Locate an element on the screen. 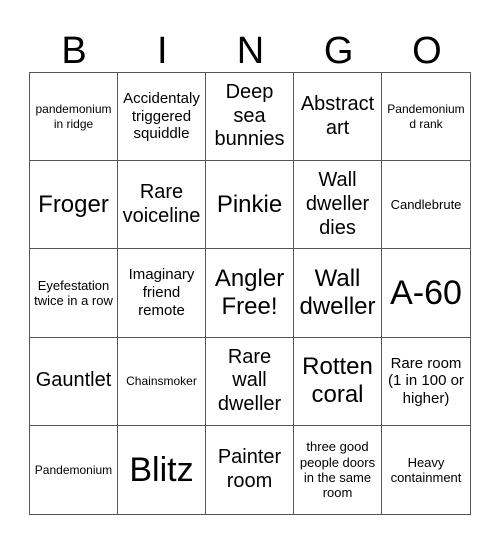 This screenshot has width=500, height=544. bingo-cell: Pinkie is located at coordinates (250, 205).